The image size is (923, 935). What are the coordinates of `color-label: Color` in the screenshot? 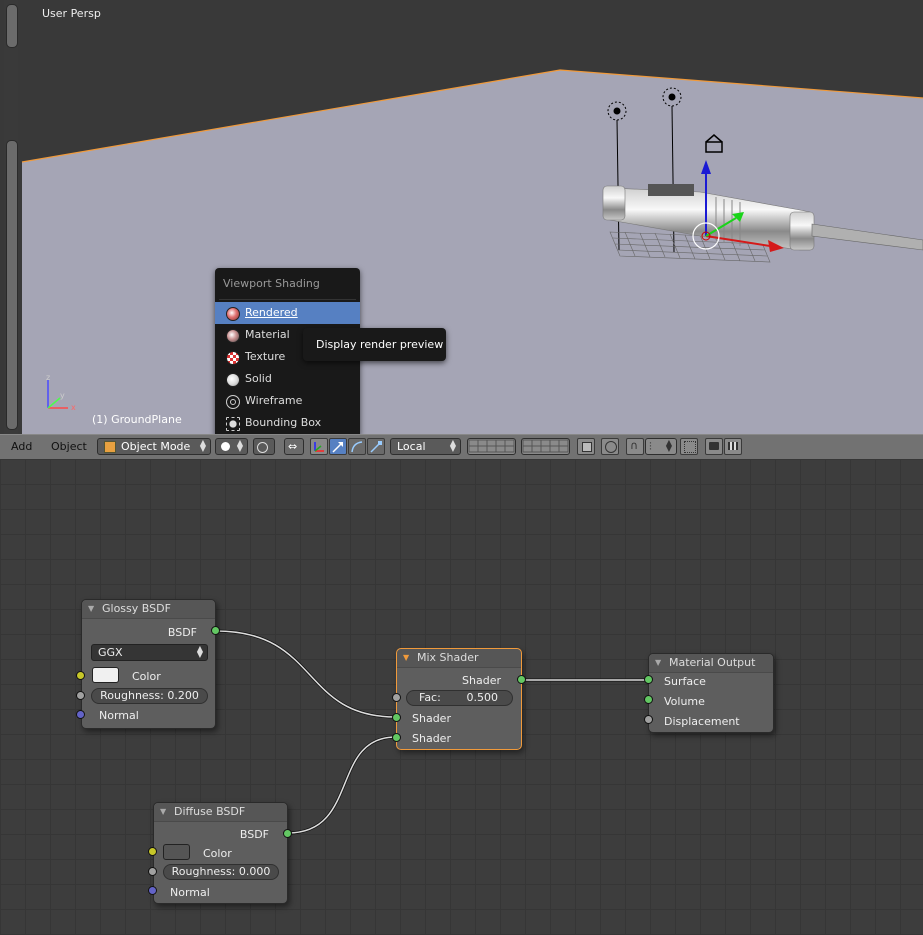 It's located at (217, 853).